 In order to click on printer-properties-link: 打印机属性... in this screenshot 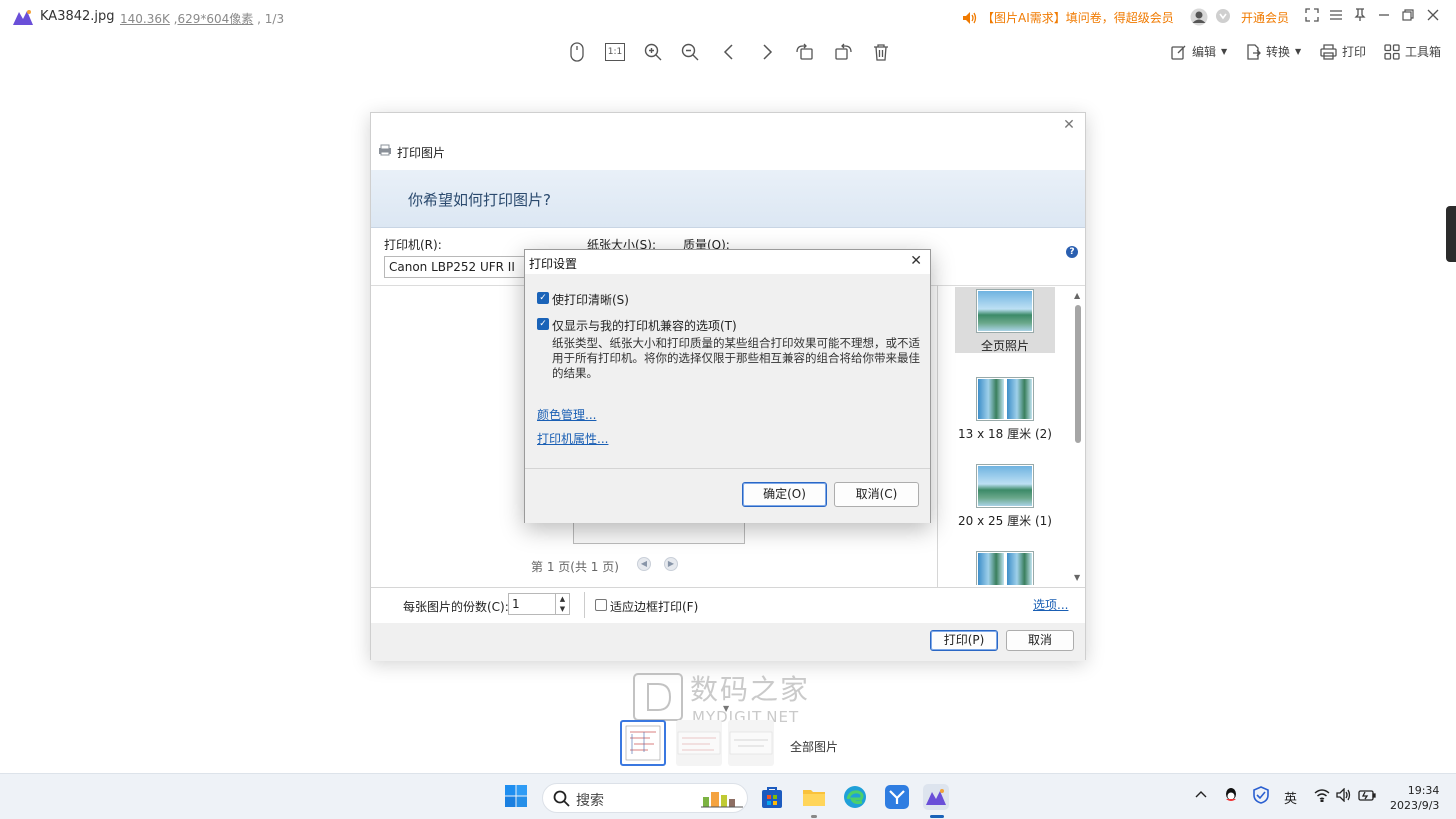, I will do `click(572, 438)`.